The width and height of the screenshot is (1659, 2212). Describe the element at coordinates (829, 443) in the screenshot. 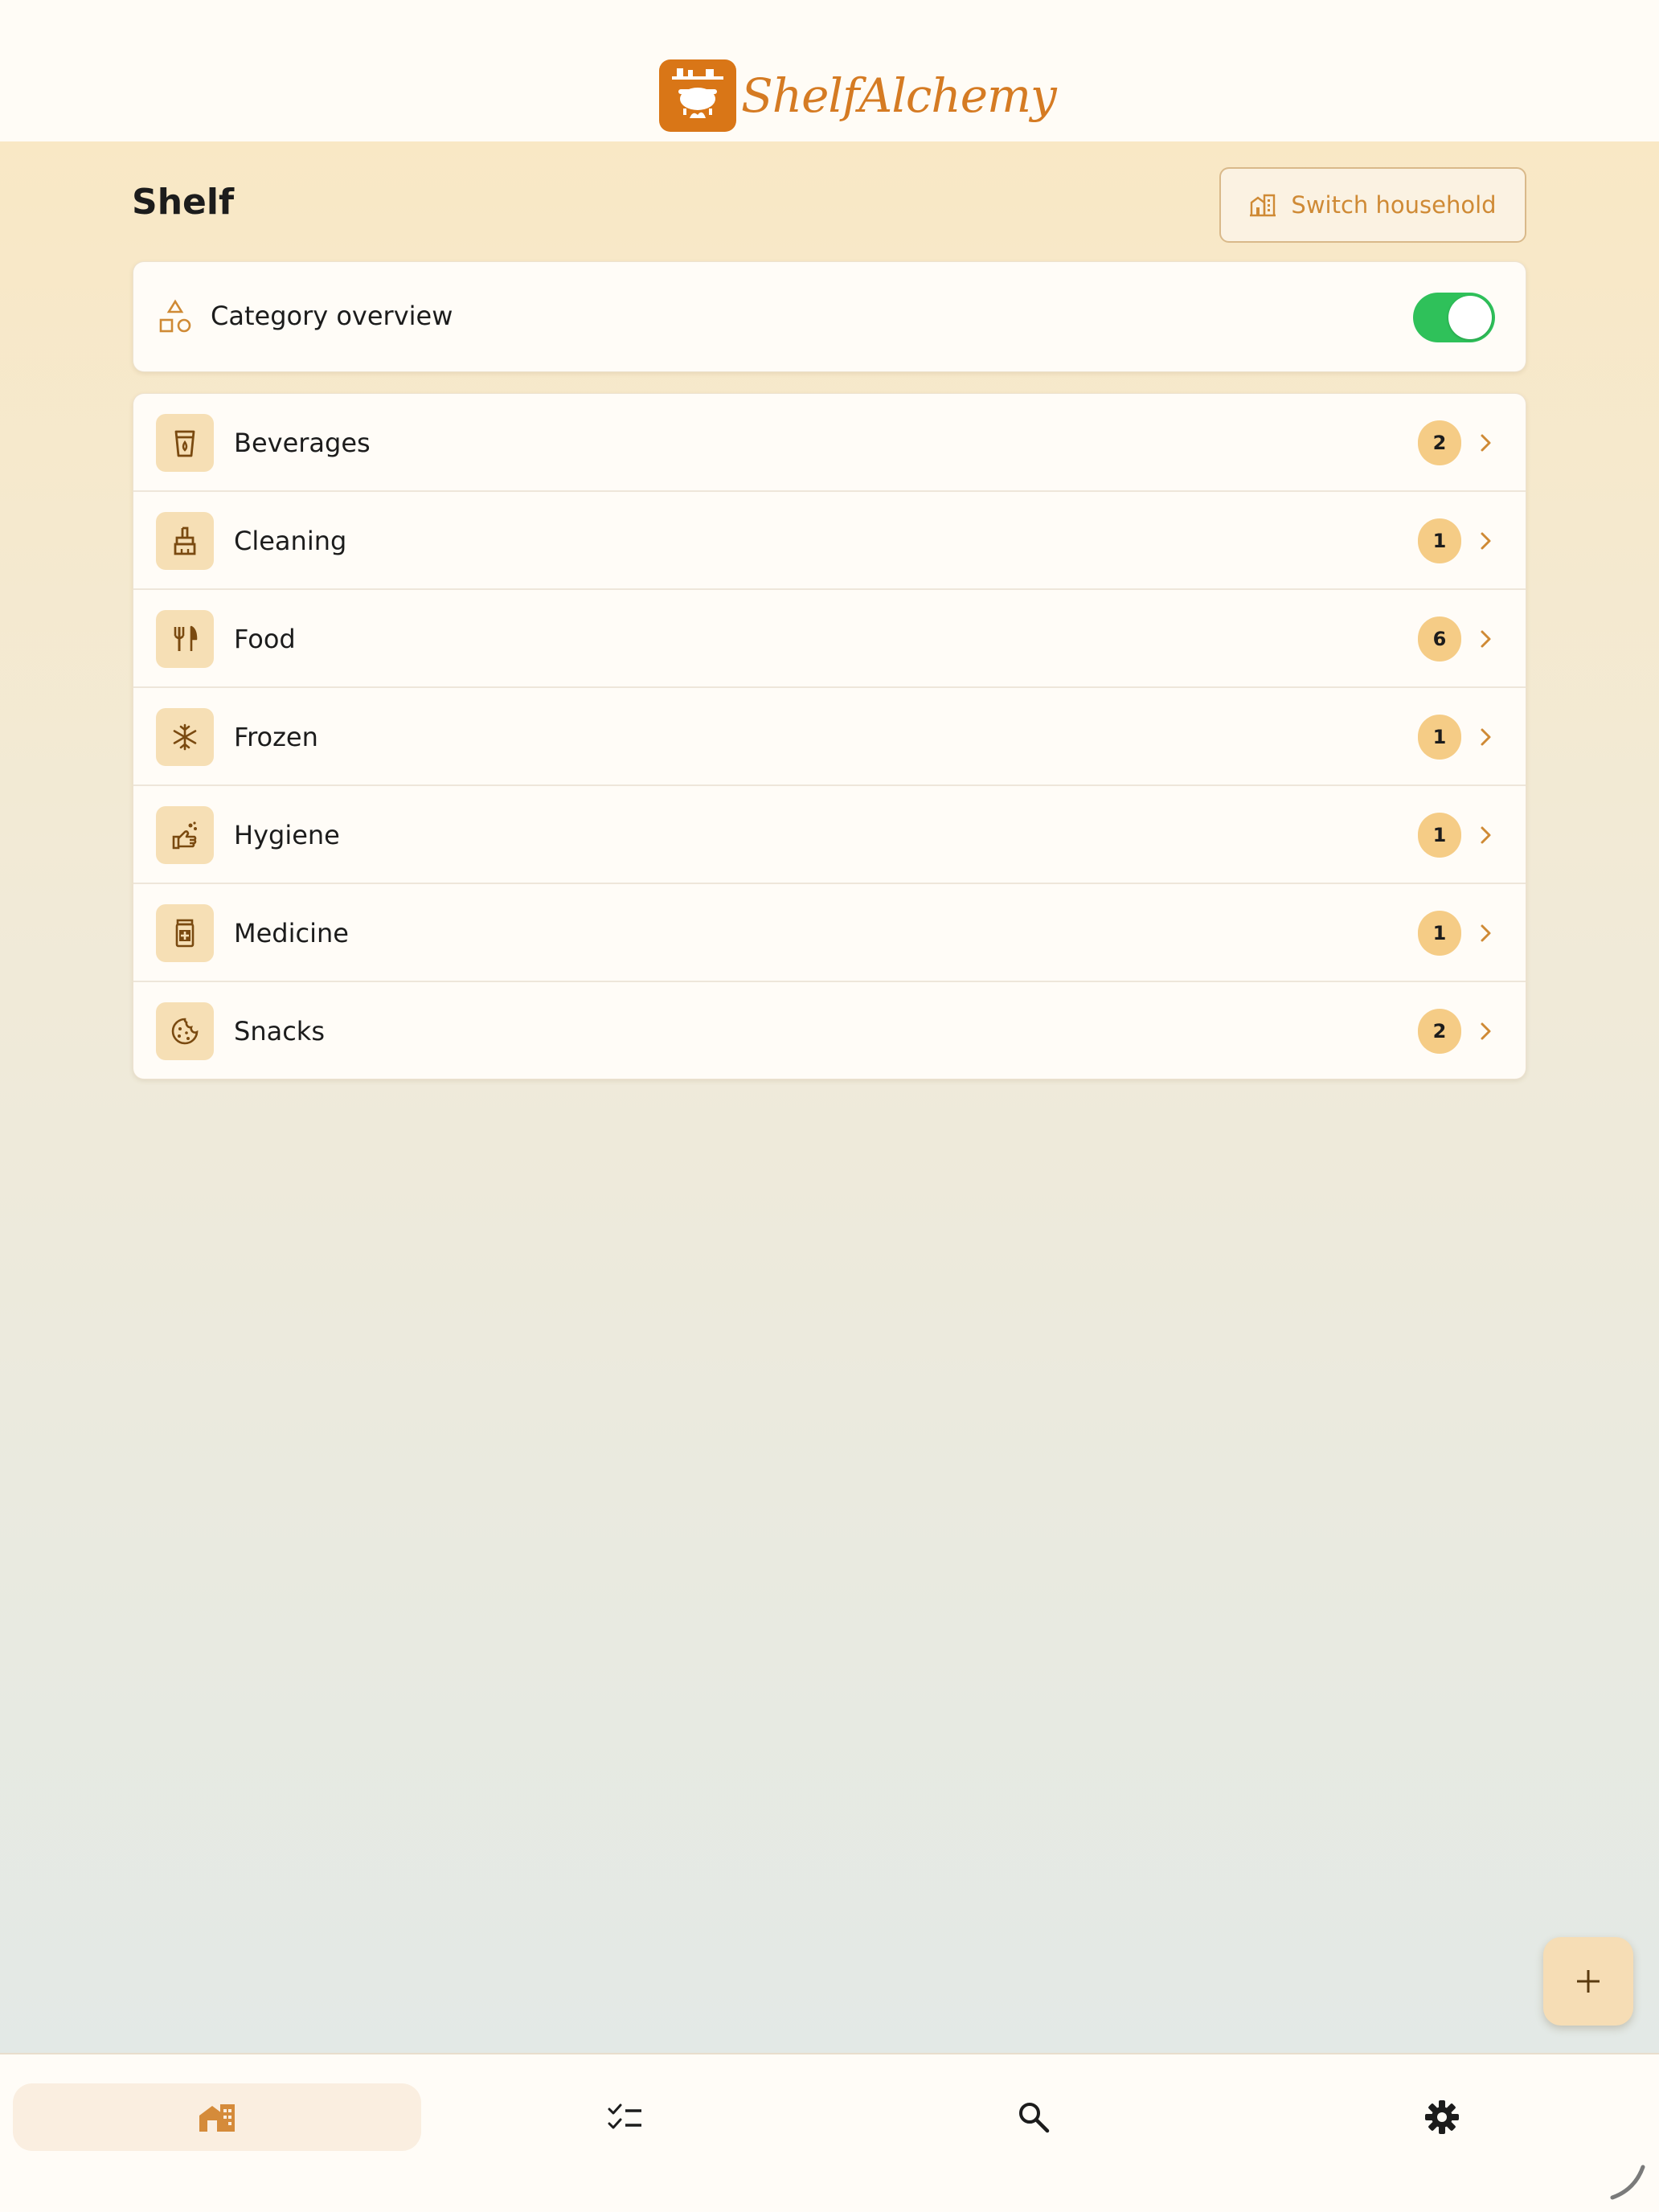

I see `category-row-beverages: Beverages 2` at that location.